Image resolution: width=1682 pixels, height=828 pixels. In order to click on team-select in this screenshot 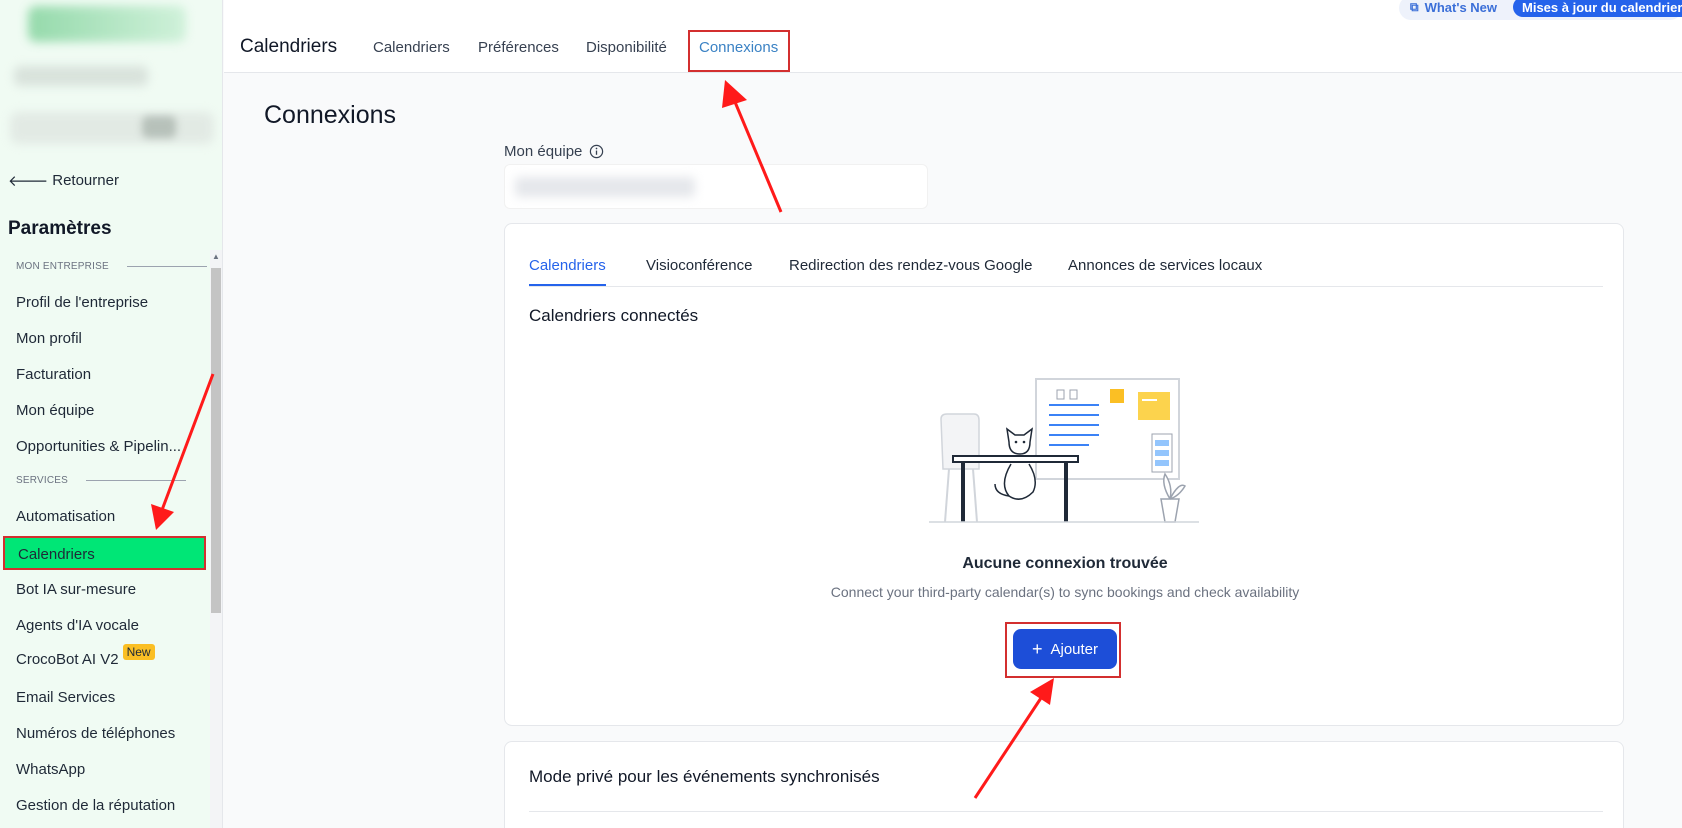, I will do `click(716, 186)`.